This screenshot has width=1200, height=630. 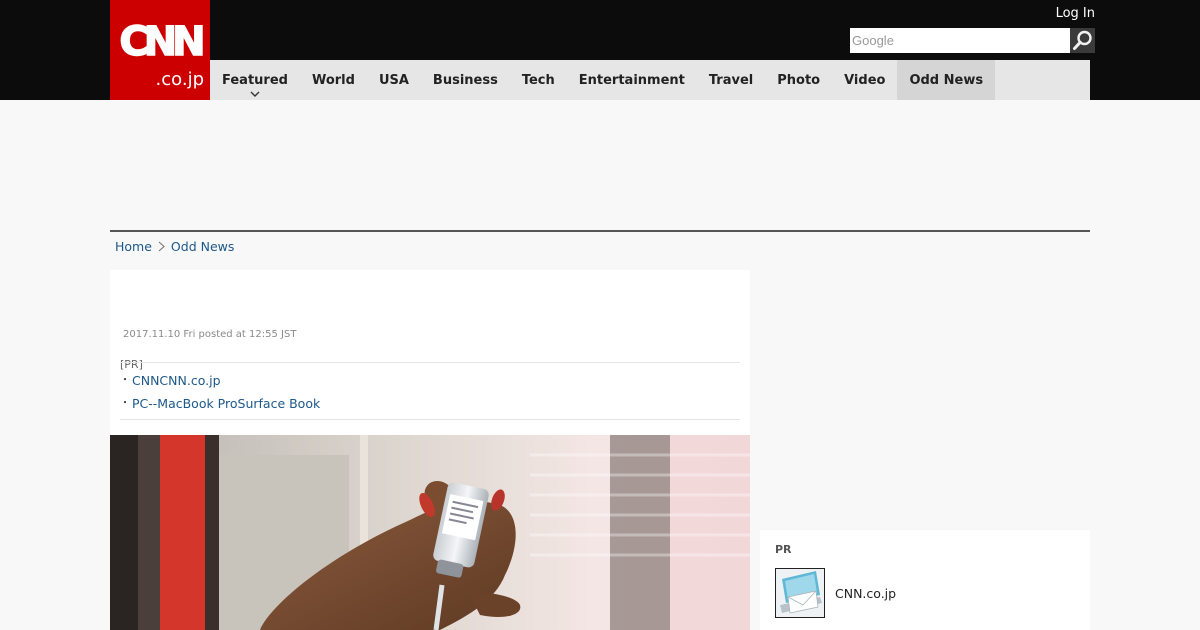 I want to click on breadcrumb-home: Home, so click(x=133, y=246).